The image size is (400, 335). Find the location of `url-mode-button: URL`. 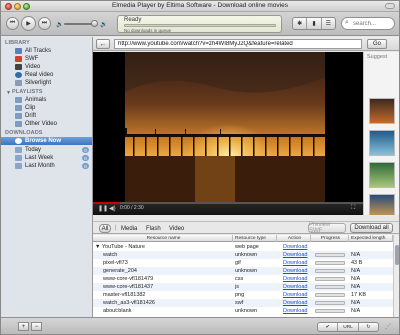

url-mode-button: URL is located at coordinates (348, 327).